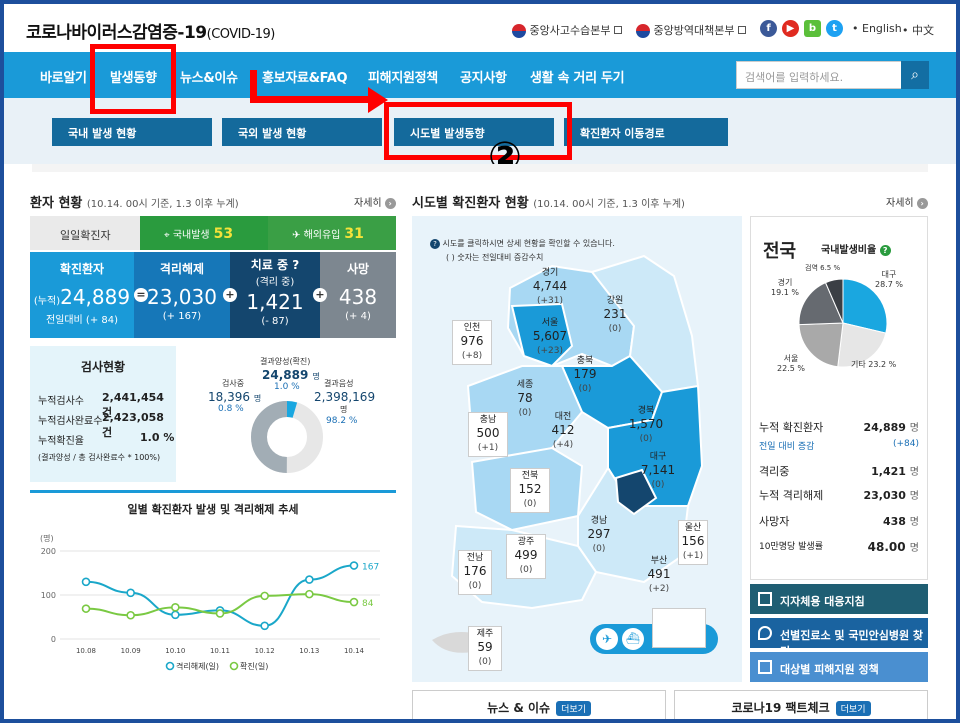  Describe the element at coordinates (550, 287) in the screenshot. I see `region-label: 경기 4,744 (+31)` at that location.